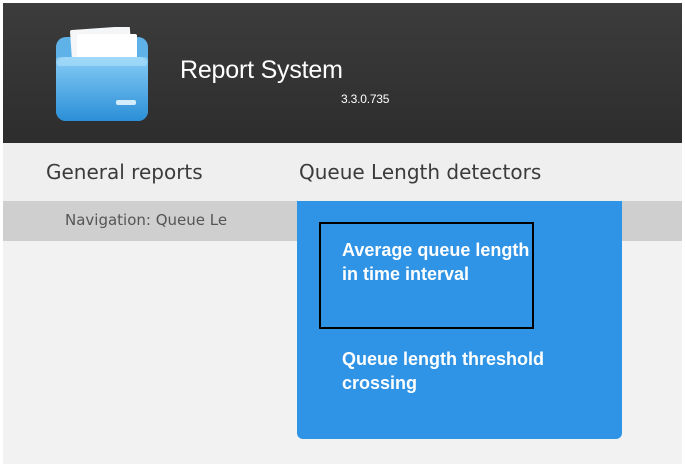 The image size is (685, 467). I want to click on menu-item-general-reports: General reports, so click(124, 172).